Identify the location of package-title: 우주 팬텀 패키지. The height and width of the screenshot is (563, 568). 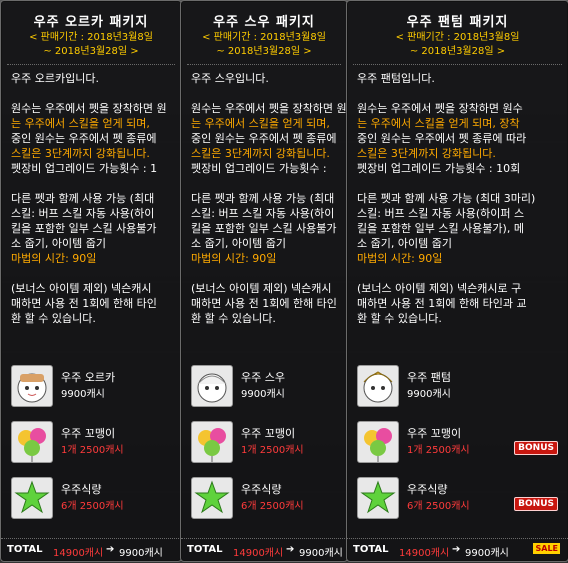
(457, 22).